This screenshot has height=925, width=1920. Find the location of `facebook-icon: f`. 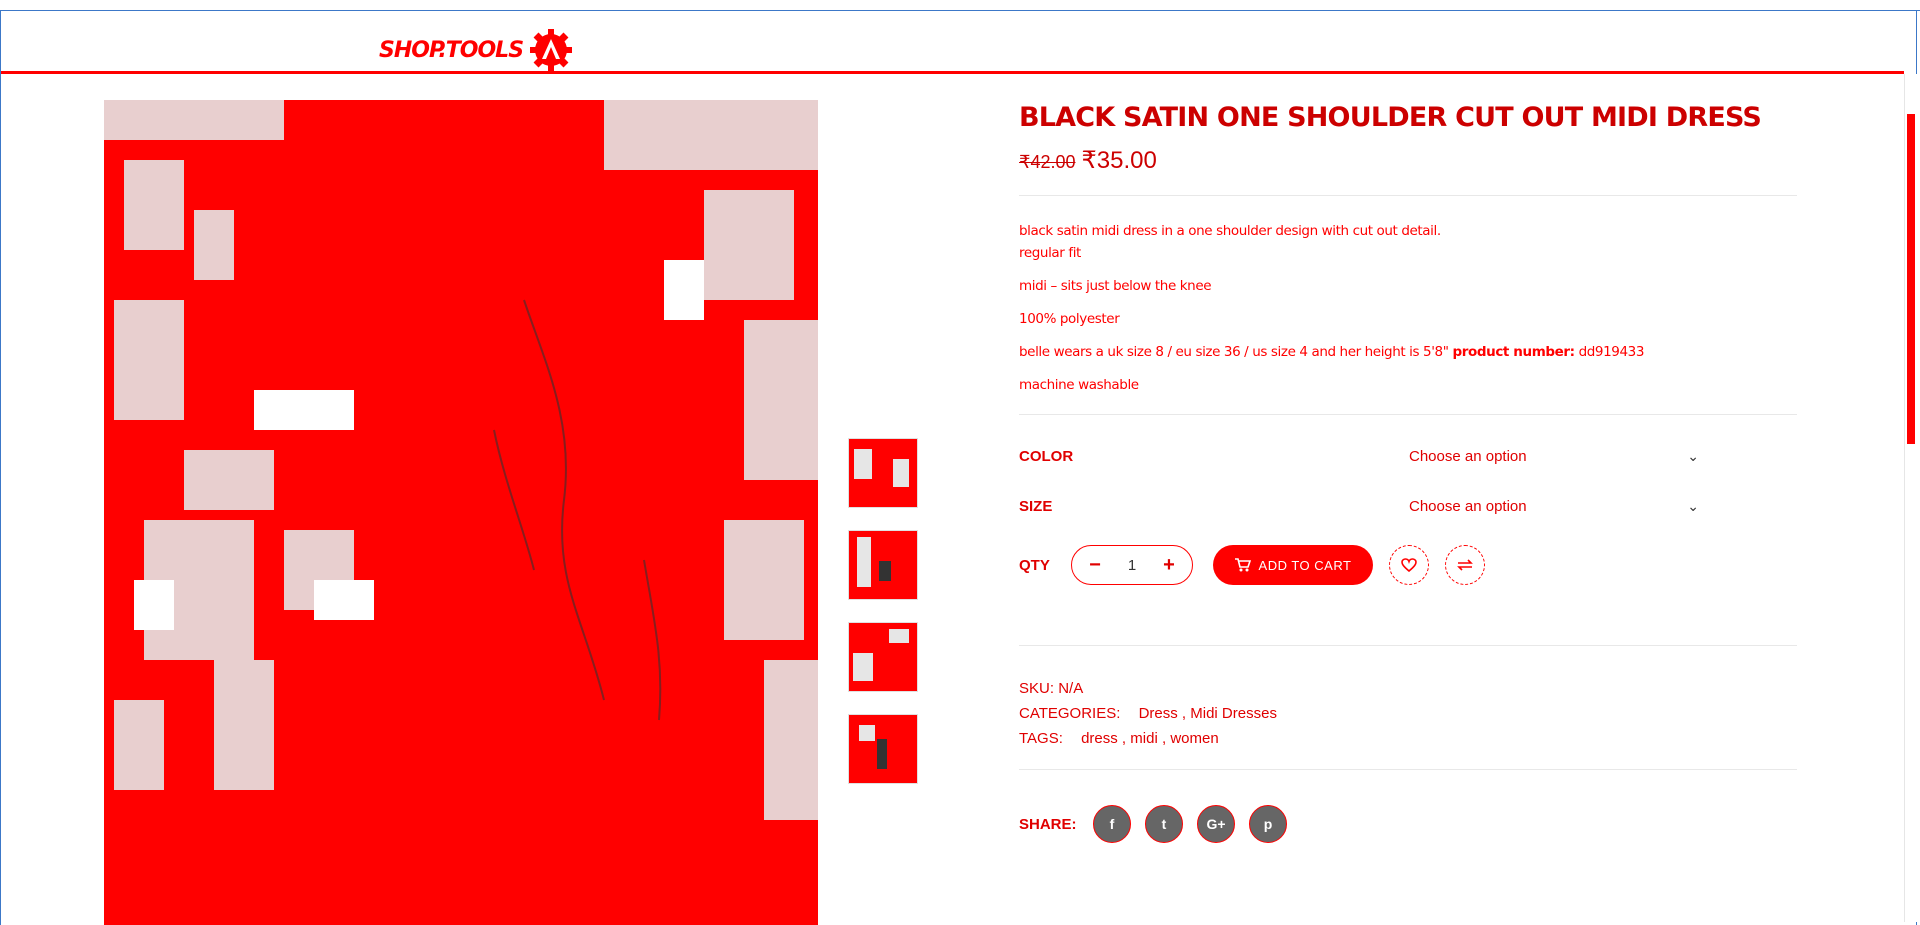

facebook-icon: f is located at coordinates (1112, 824).